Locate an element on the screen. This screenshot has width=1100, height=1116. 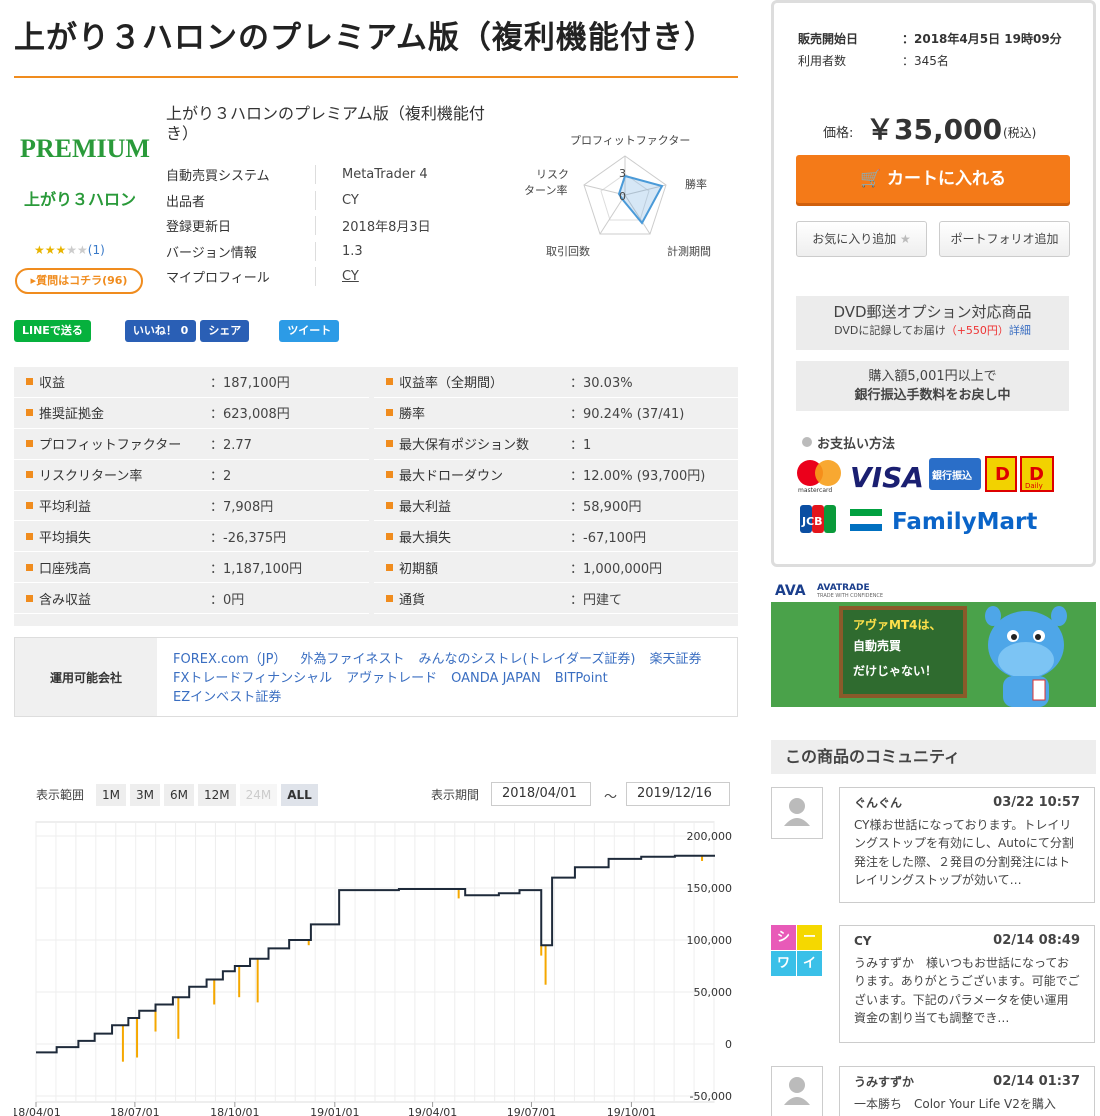
price-value: ￥35,000 is located at coordinates (934, 129).